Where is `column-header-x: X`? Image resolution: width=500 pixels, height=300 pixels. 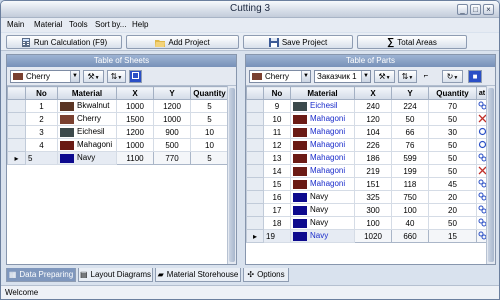 column-header-x: X is located at coordinates (373, 93).